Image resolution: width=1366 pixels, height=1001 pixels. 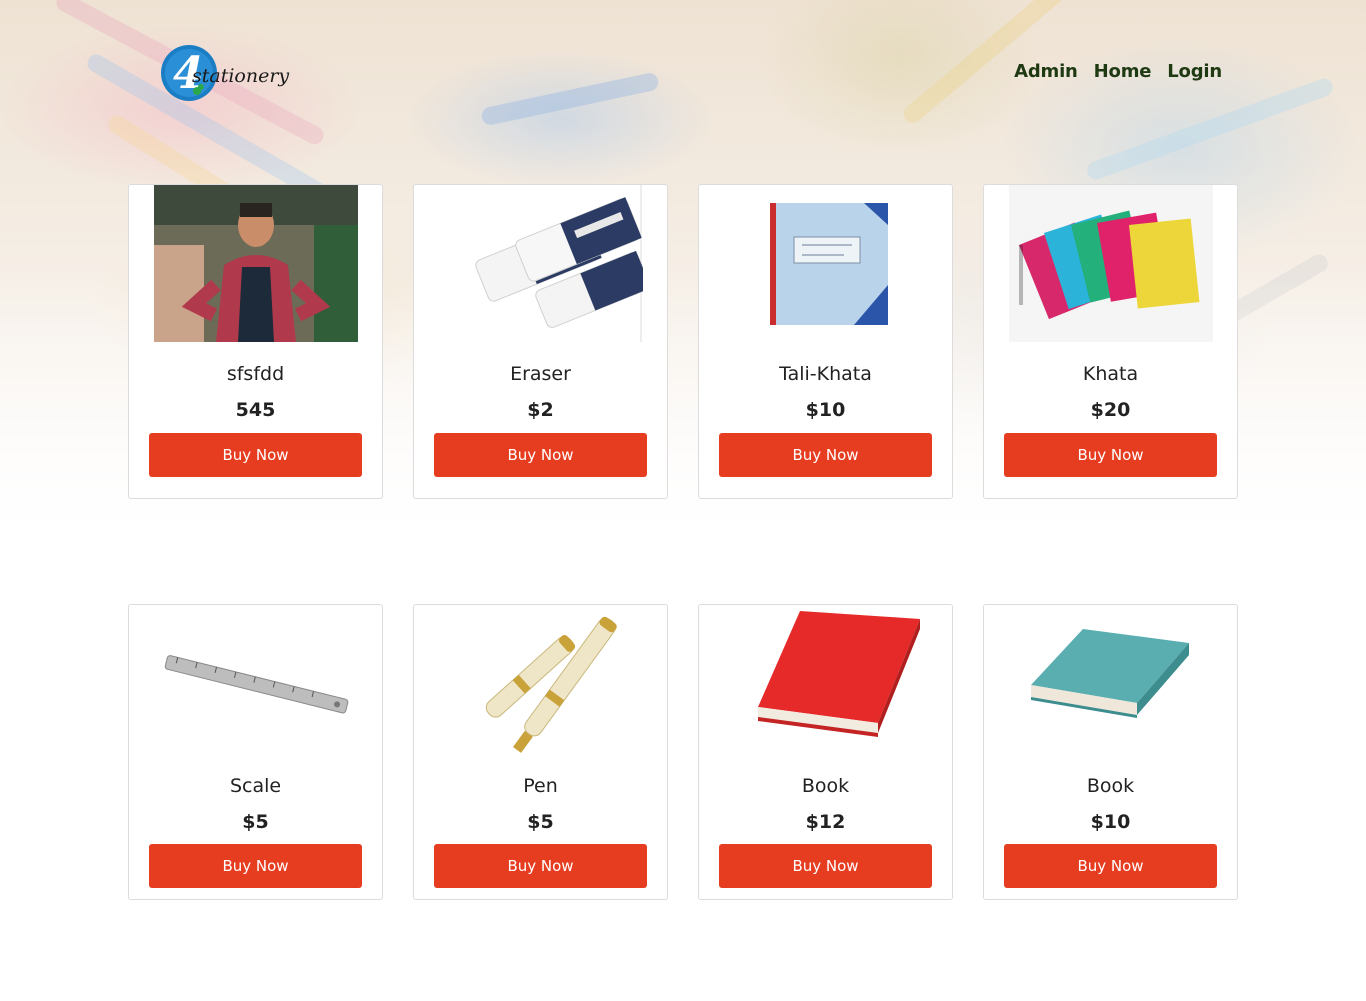 I want to click on product-price: $20, so click(x=1110, y=410).